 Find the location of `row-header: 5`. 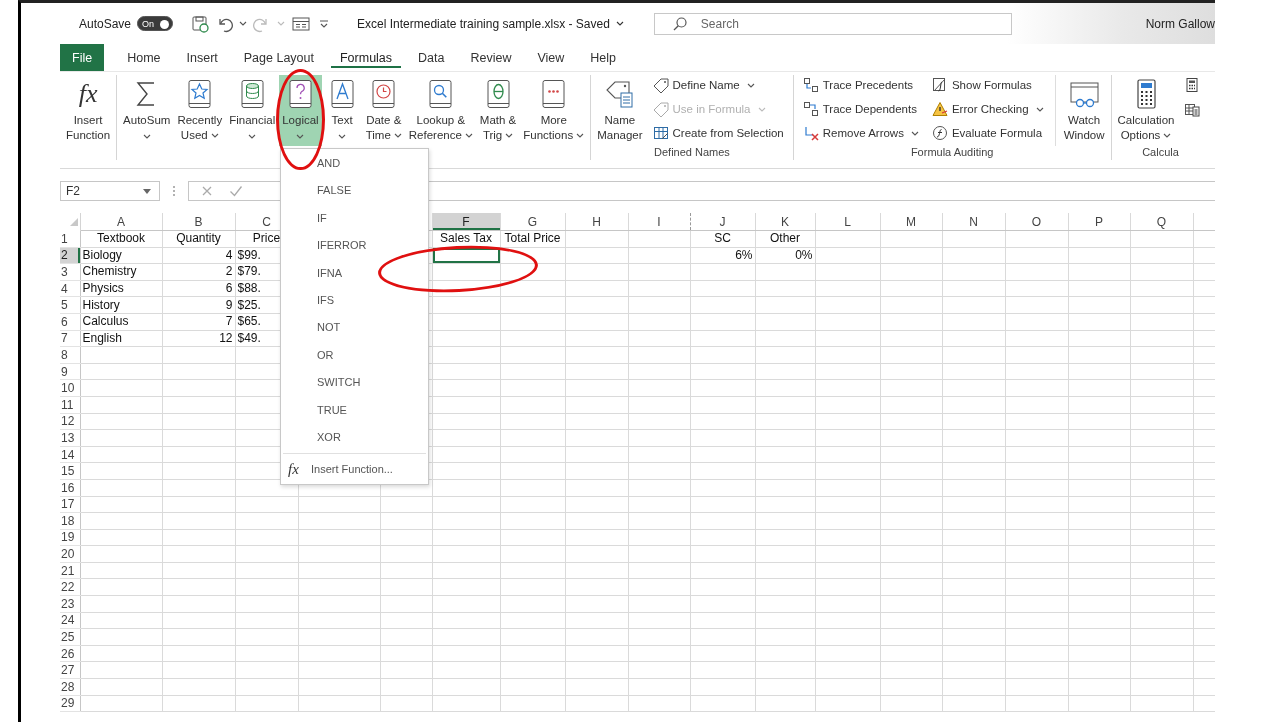

row-header: 5 is located at coordinates (70, 305).